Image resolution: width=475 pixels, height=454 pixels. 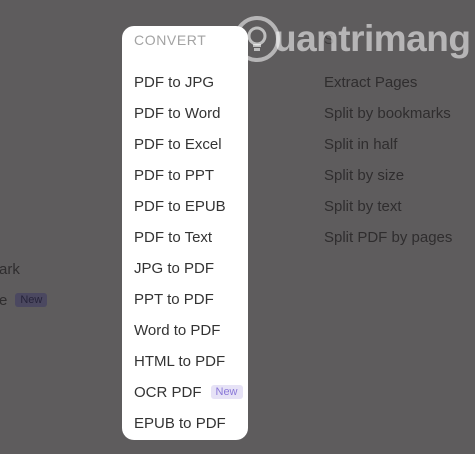 I want to click on menu-item-pdf-to-epub: PDF to EPUB, so click(x=180, y=206).